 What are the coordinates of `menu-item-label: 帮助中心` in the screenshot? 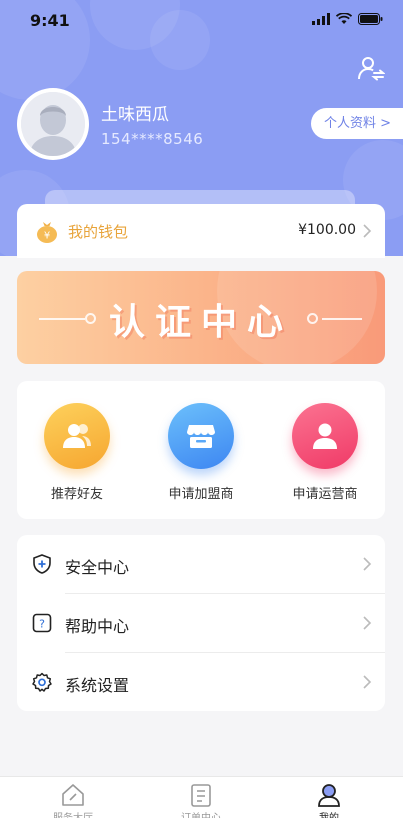 It's located at (97, 626).